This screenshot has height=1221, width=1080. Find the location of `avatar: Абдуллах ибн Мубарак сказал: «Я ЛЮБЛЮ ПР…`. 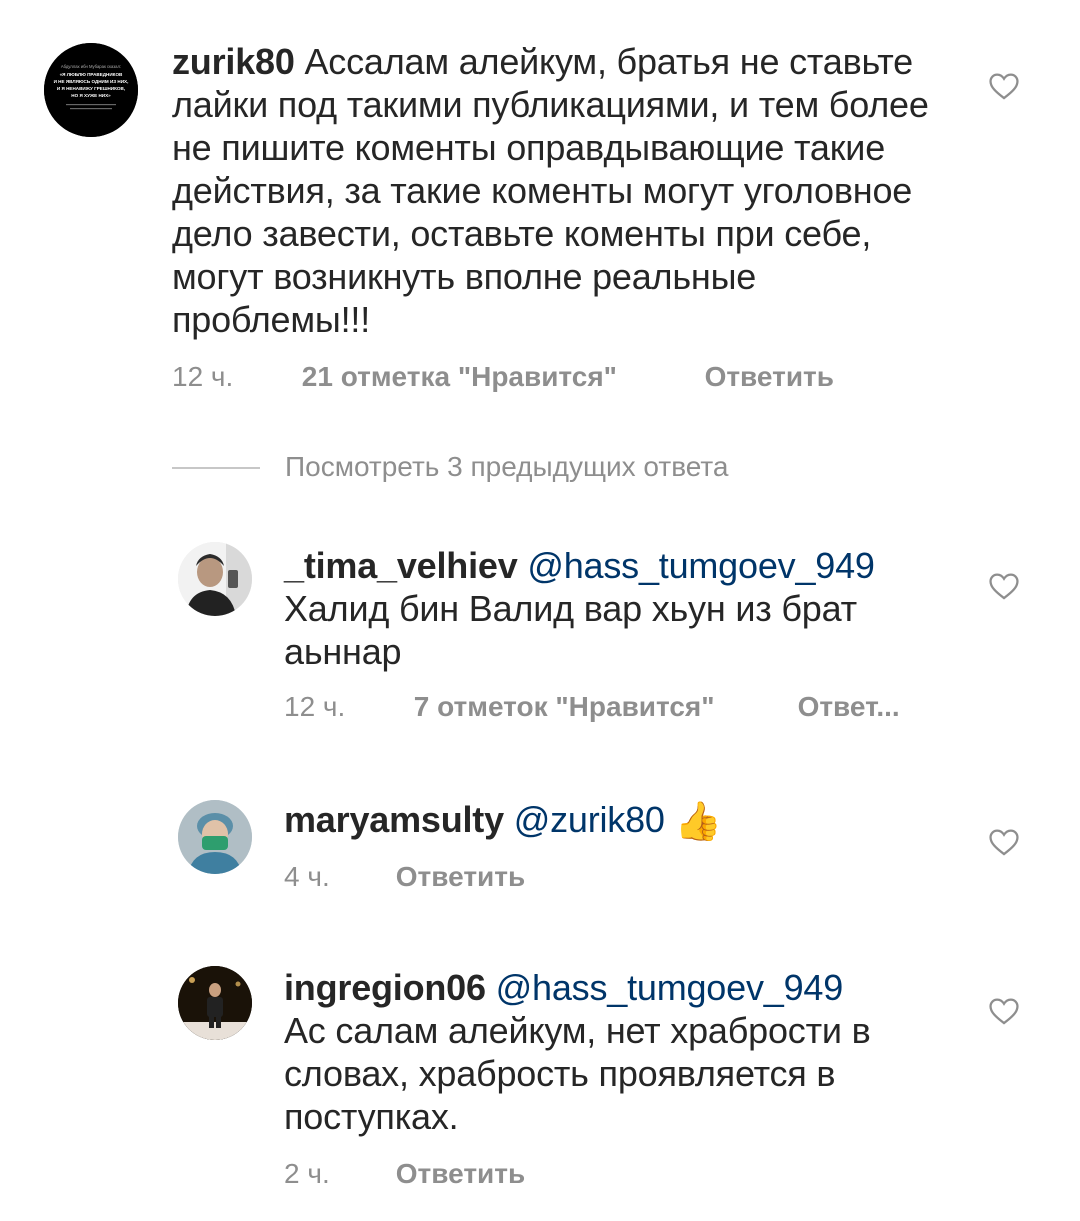

avatar: Абдуллах ибн Мубарак сказал: «Я ЛЮБЛЮ ПР… is located at coordinates (91, 90).